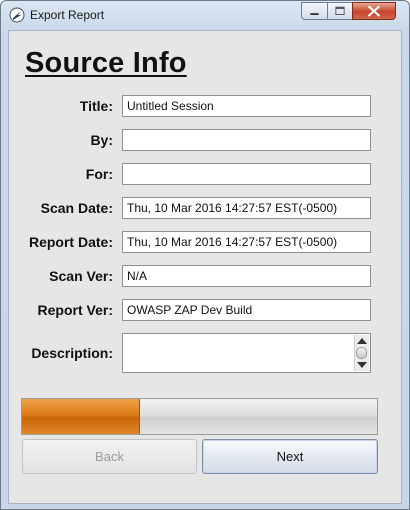  I want to click on progress-bar, so click(199, 416).